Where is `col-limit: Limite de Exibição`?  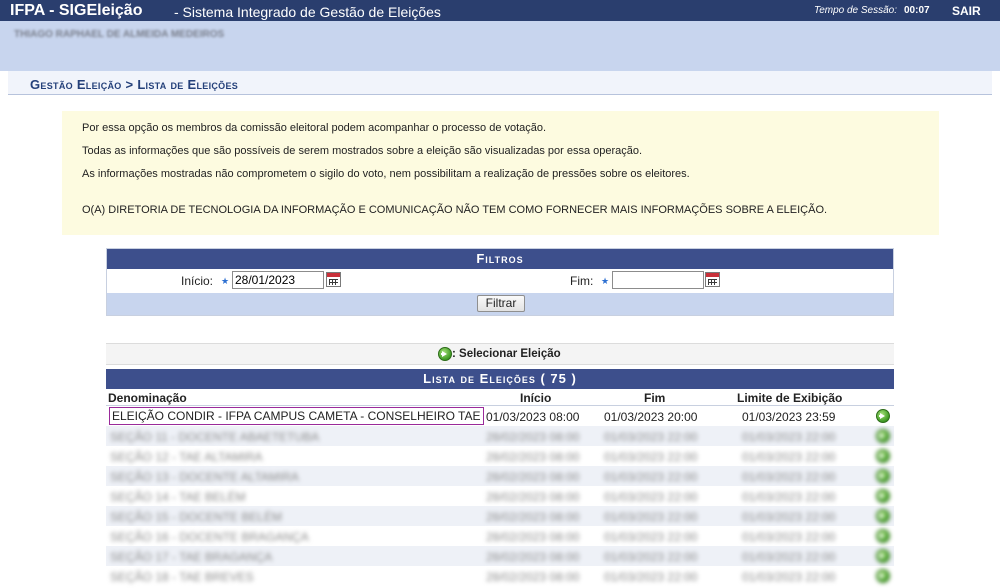
col-limit: Limite de Exibição is located at coordinates (790, 398).